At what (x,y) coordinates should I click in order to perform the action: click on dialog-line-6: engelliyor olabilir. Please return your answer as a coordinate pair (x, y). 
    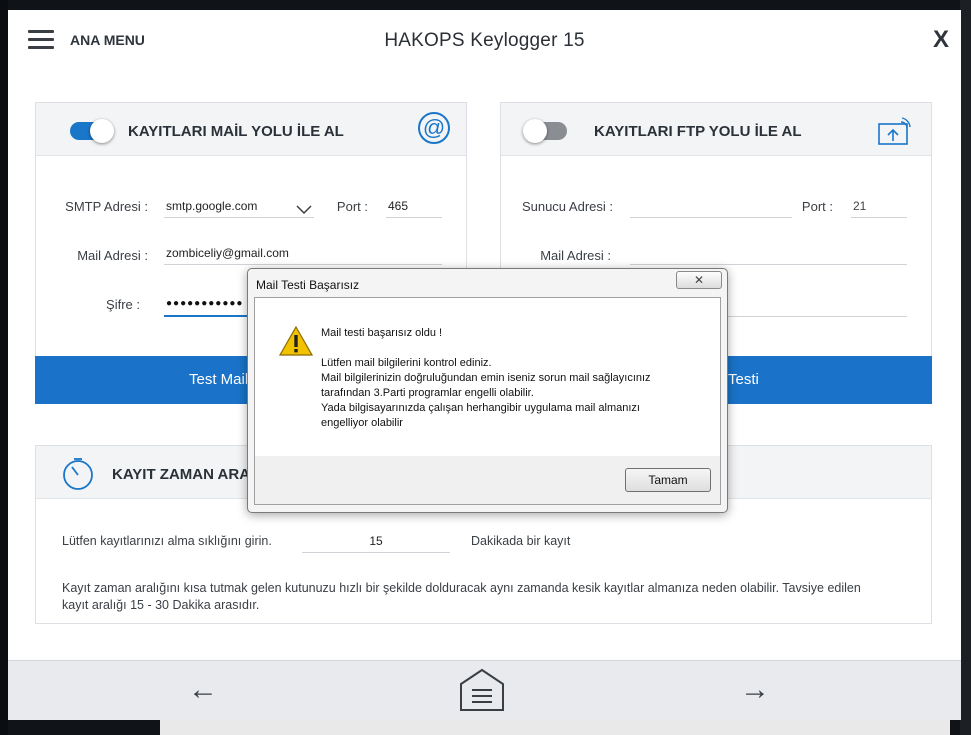
    Looking at the image, I should click on (362, 423).